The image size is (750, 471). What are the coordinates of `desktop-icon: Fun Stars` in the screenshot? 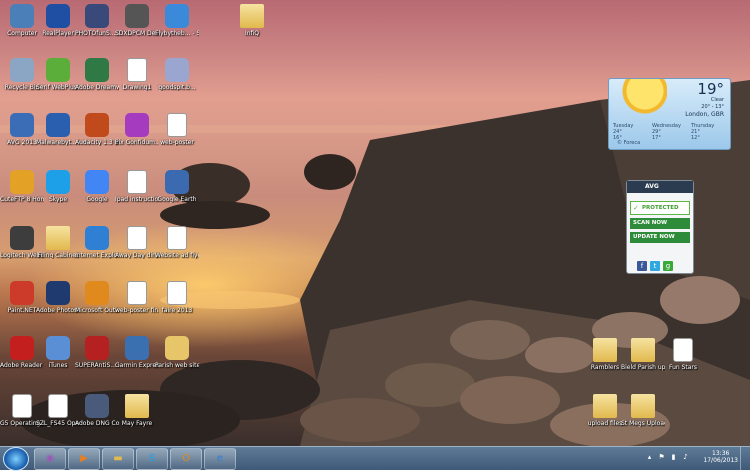 It's located at (683, 354).